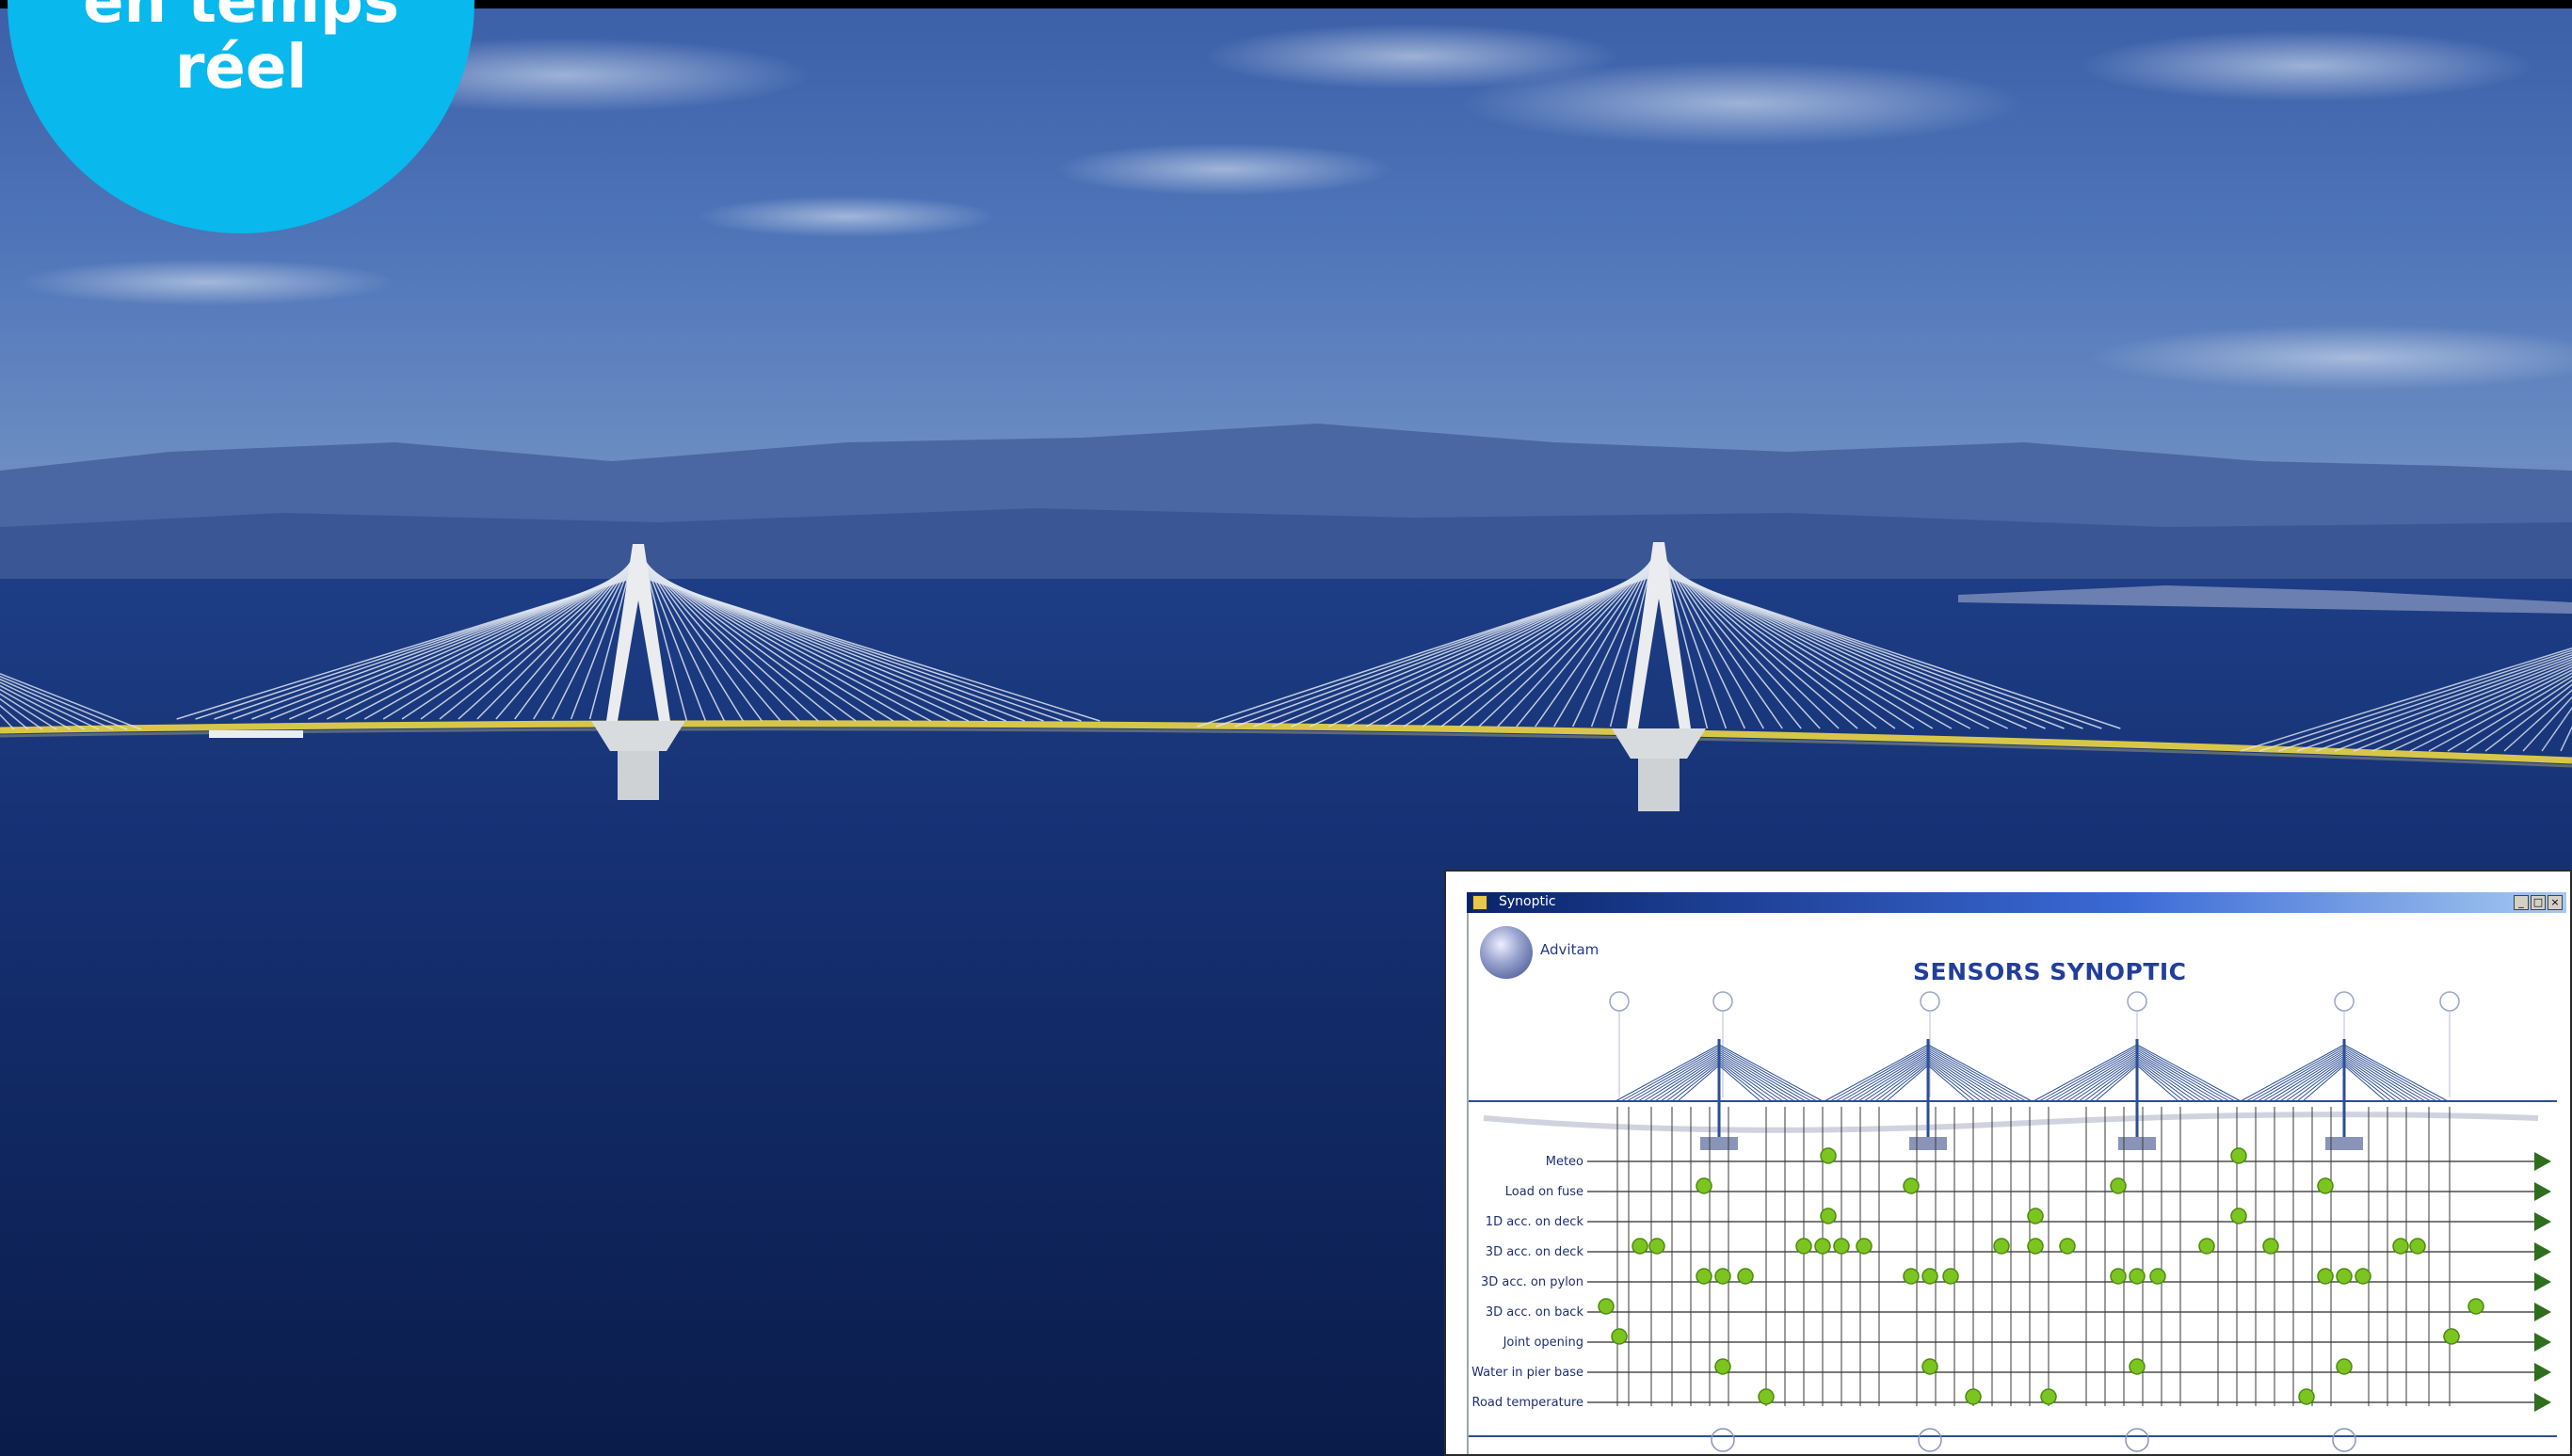 The width and height of the screenshot is (2572, 1456). What do you see at coordinates (241, 117) in the screenshot?
I see `realtime-badge-text: en temps réel` at bounding box center [241, 117].